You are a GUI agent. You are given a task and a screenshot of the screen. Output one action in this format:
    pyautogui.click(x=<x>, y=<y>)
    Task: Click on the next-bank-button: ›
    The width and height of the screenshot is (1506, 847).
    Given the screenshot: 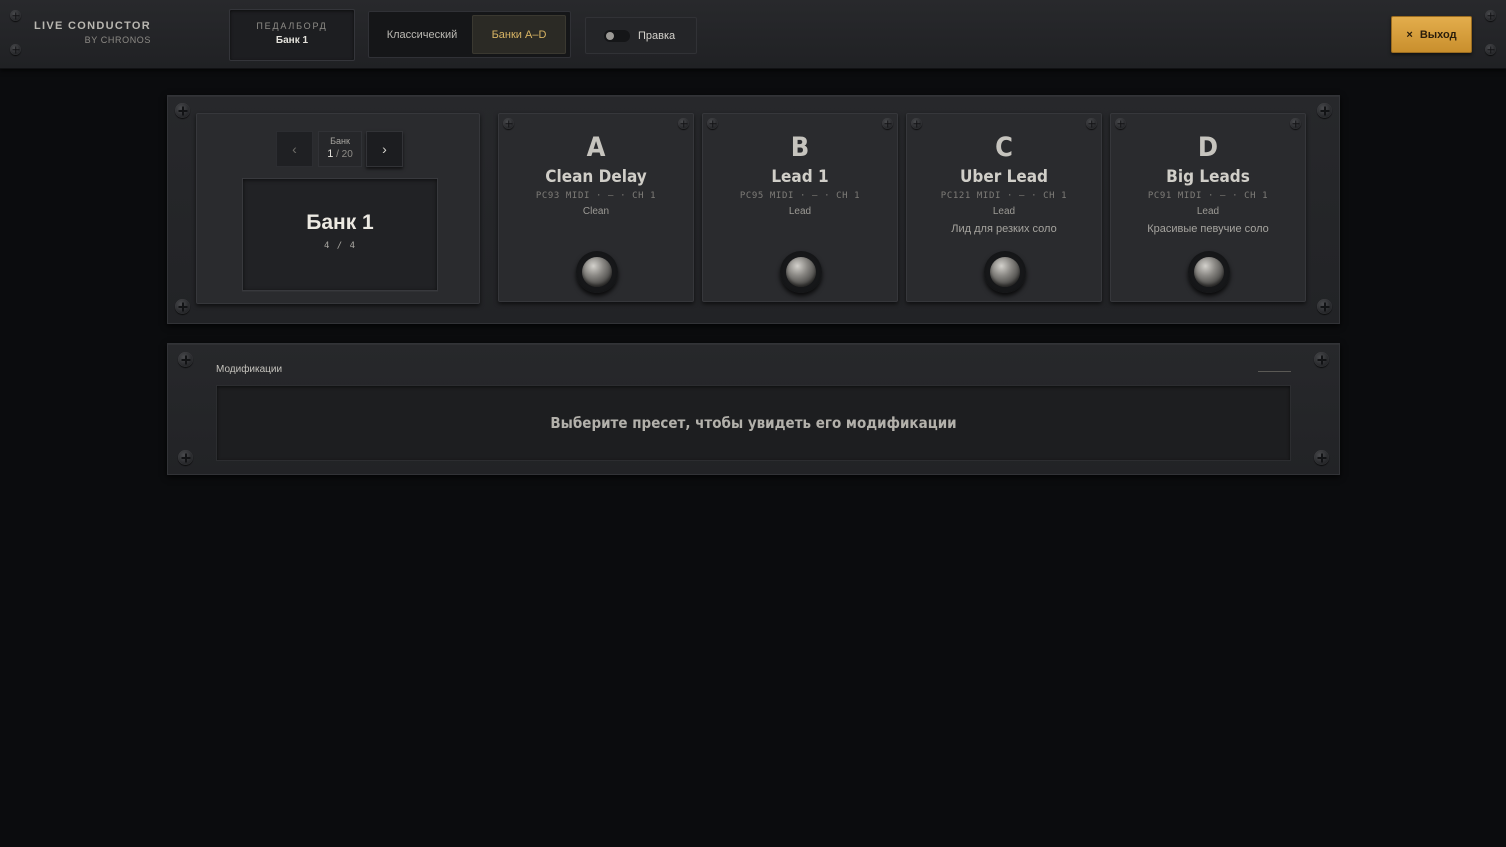 What is the action you would take?
    pyautogui.click(x=384, y=149)
    